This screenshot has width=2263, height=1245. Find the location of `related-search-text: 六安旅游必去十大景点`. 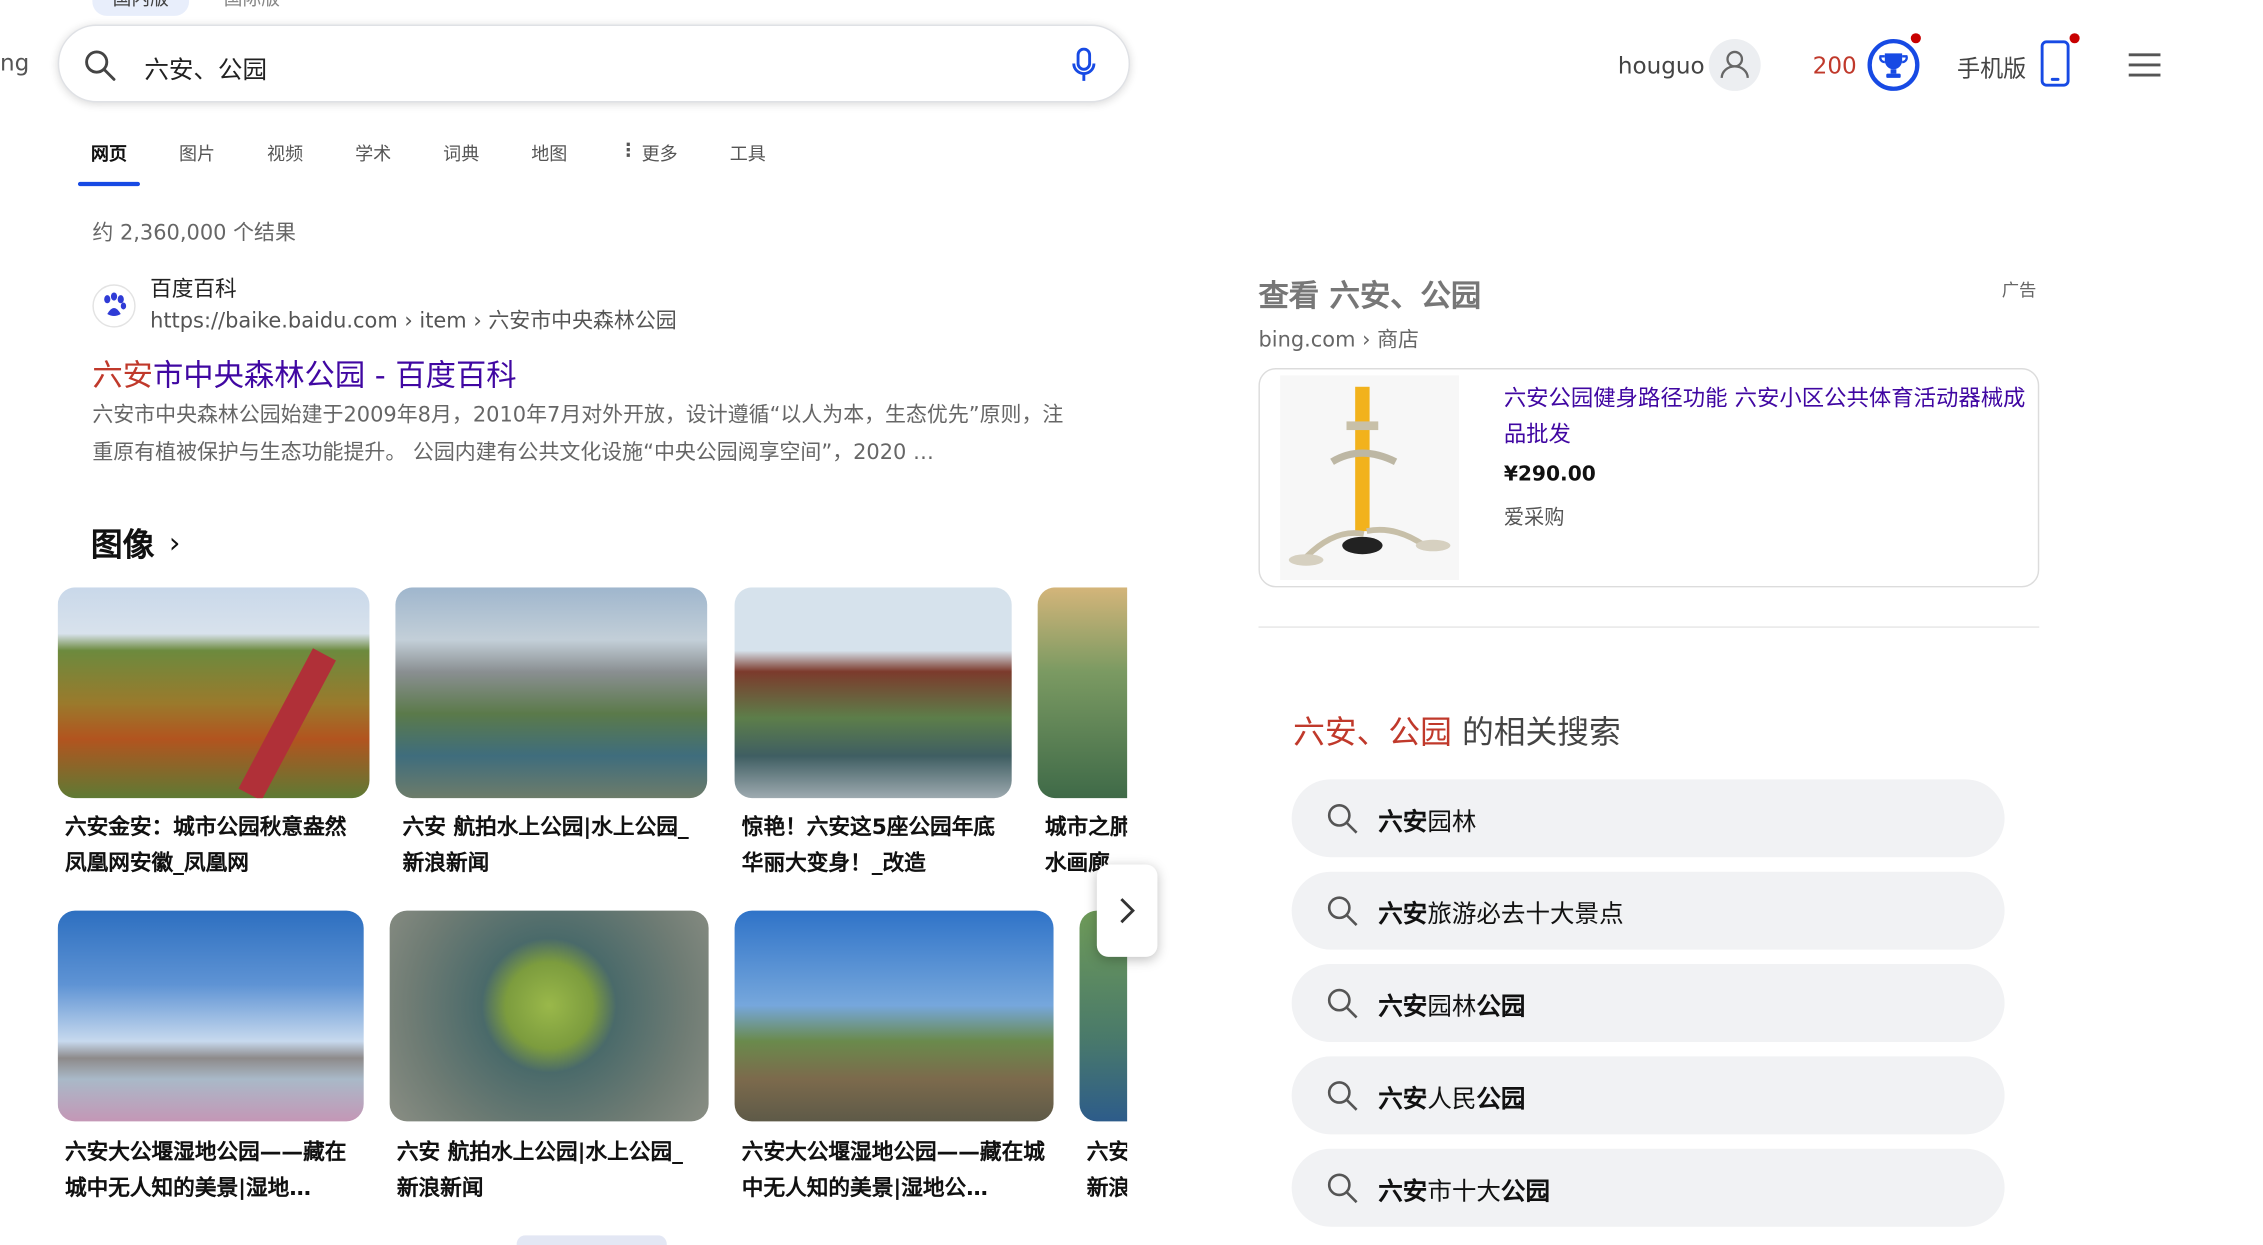

related-search-text: 六安旅游必去十大景点 is located at coordinates (1501, 915).